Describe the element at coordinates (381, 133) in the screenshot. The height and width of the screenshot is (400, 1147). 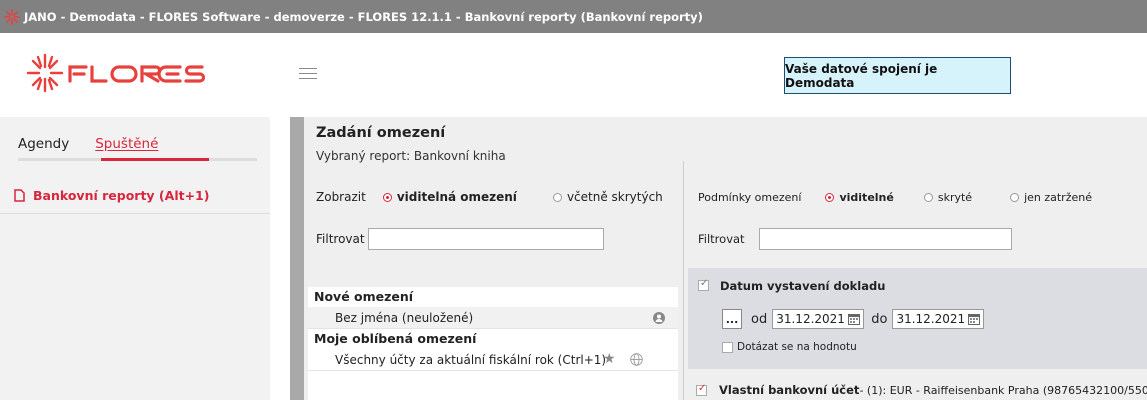
I see `page-title: Zadání omezení` at that location.